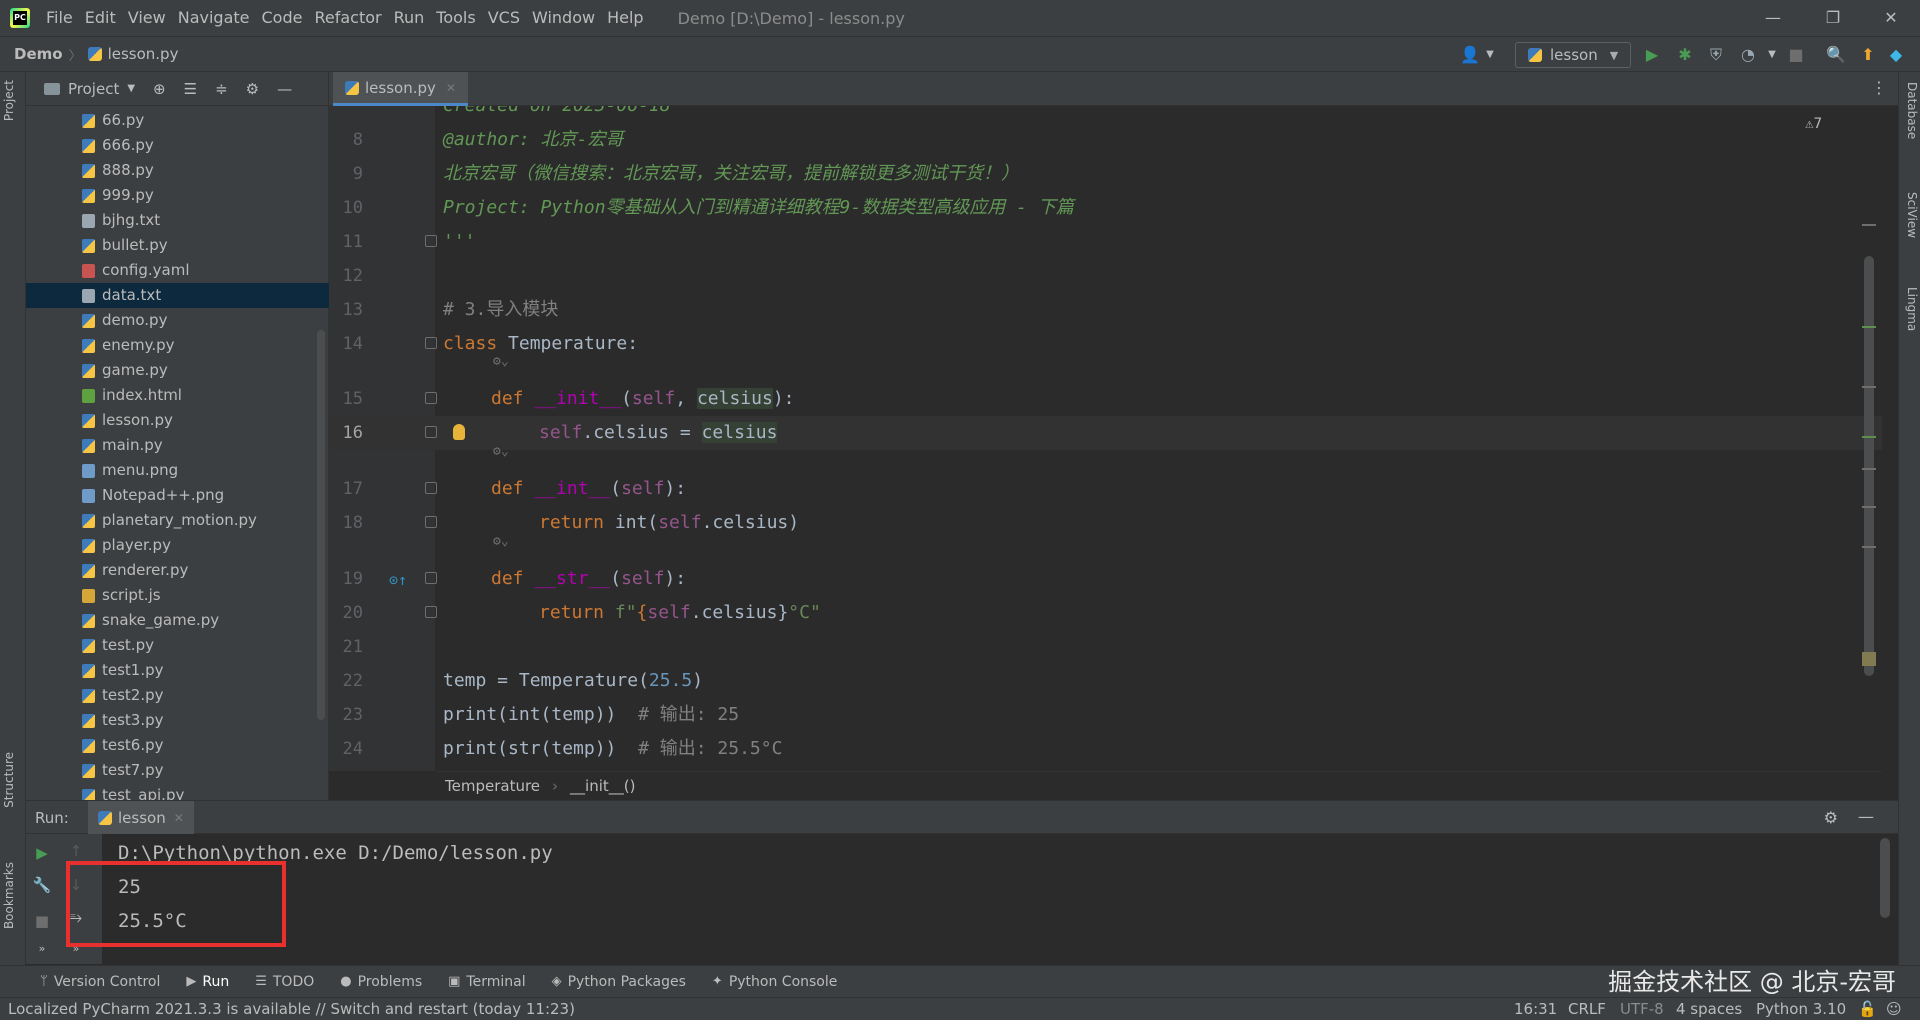 This screenshot has height=1020, width=1920. What do you see at coordinates (177, 570) in the screenshot?
I see `file-tree-item: renderer.py` at bounding box center [177, 570].